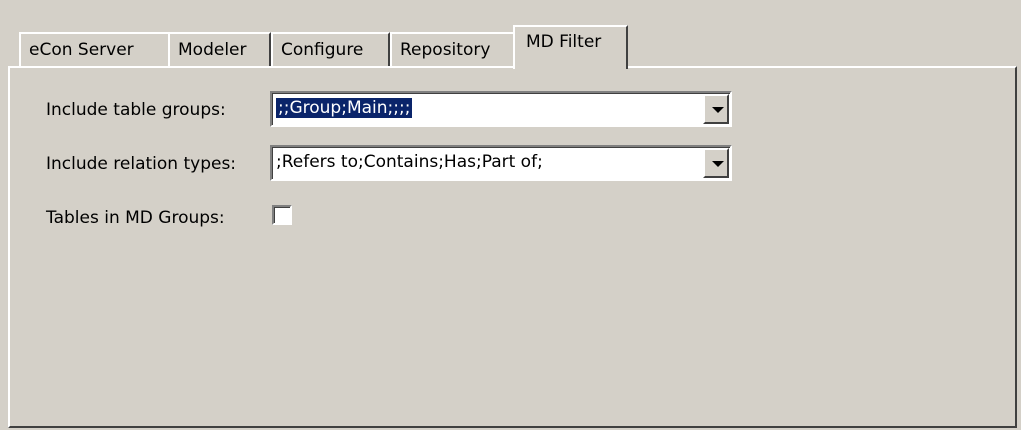 The height and width of the screenshot is (430, 1021). I want to click on tab-label: Configure, so click(322, 50).